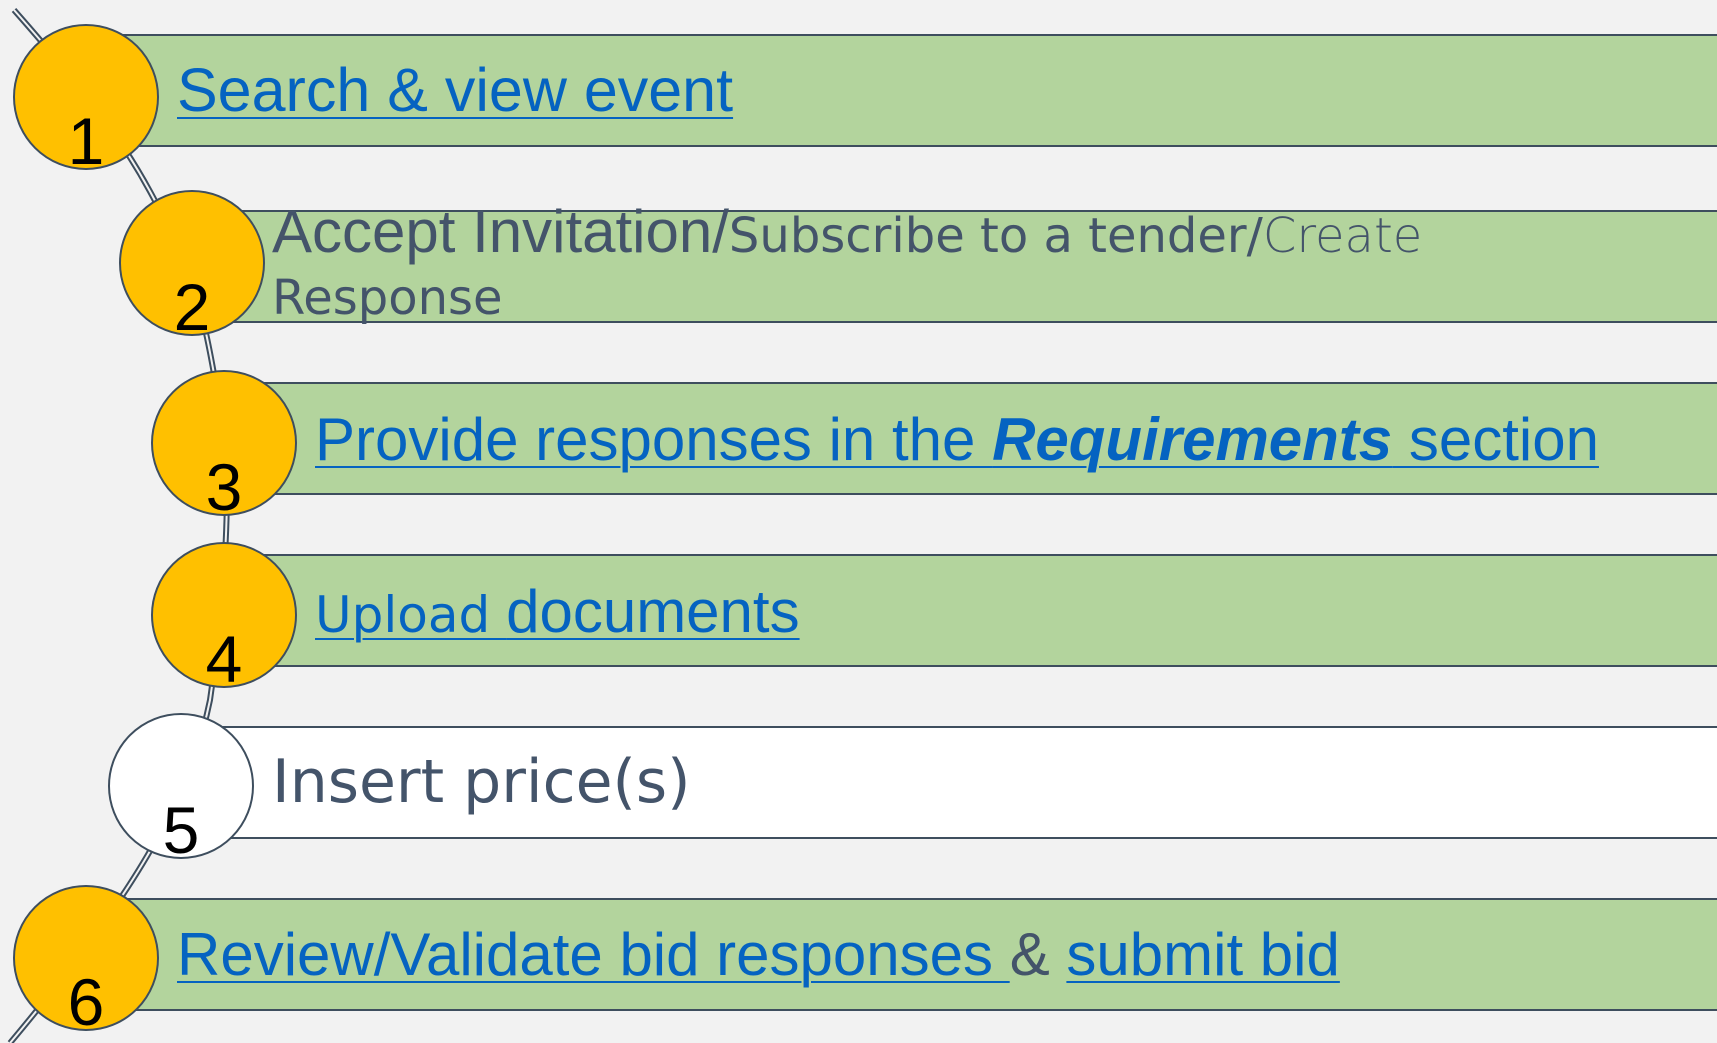 The image size is (1717, 1043). Describe the element at coordinates (181, 830) in the screenshot. I see `step-5-number: 5` at that location.